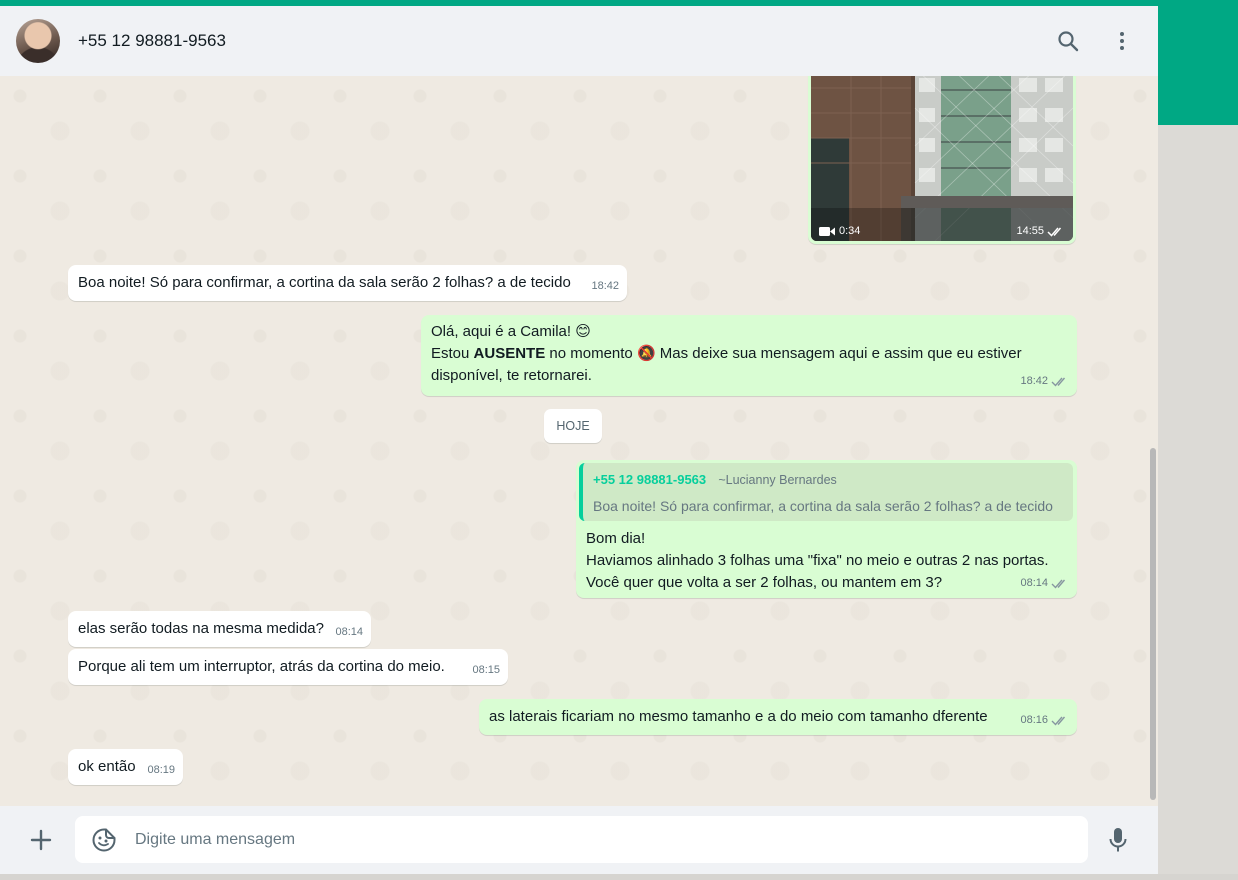  I want to click on message-composer, so click(579, 840).